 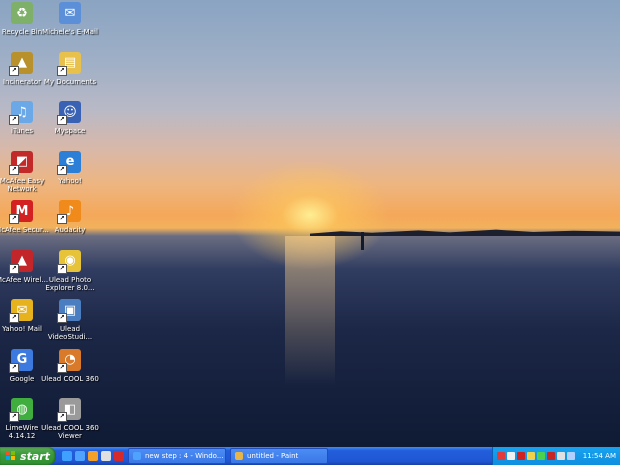 What do you see at coordinates (21, 360) in the screenshot?
I see `google-icon: G ↗` at bounding box center [21, 360].